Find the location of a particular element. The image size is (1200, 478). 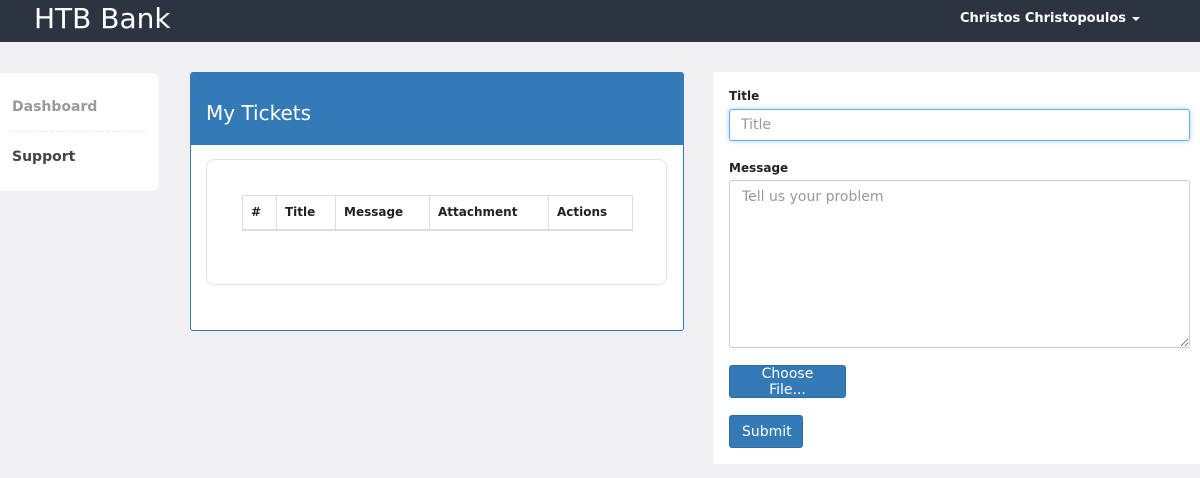

message-label: Message is located at coordinates (759, 168).